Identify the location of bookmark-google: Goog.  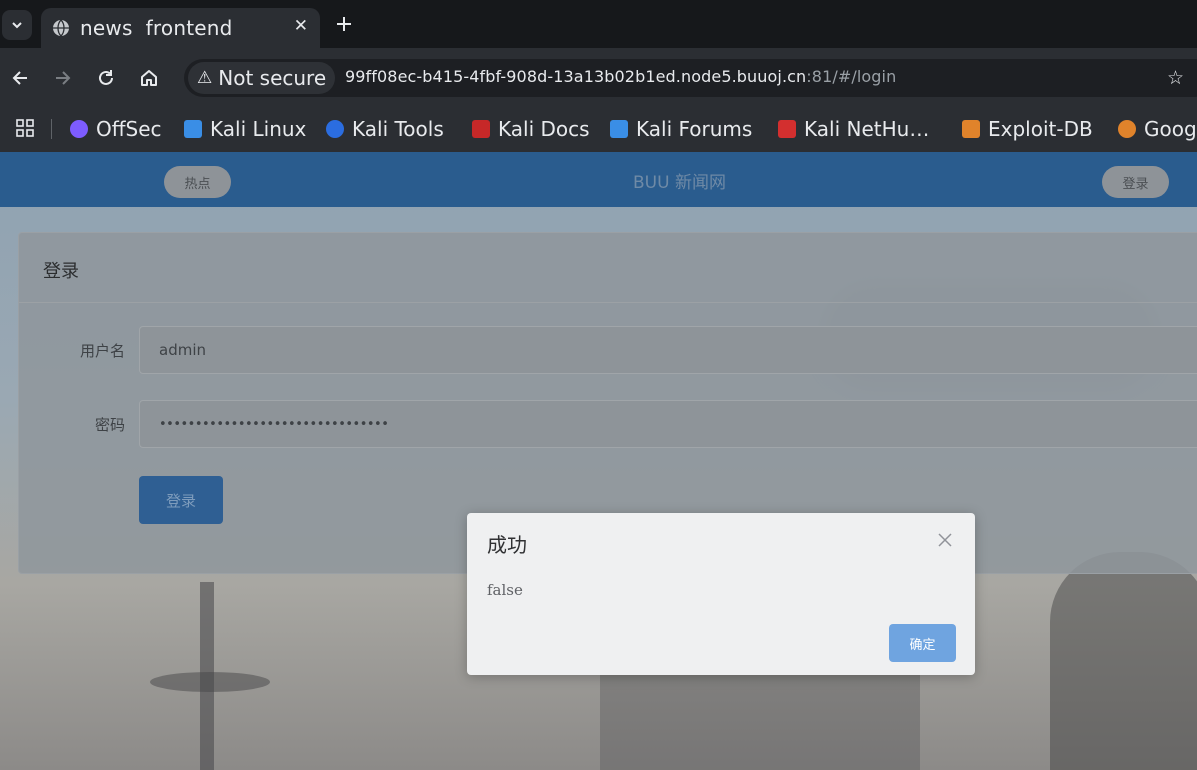
(1157, 129).